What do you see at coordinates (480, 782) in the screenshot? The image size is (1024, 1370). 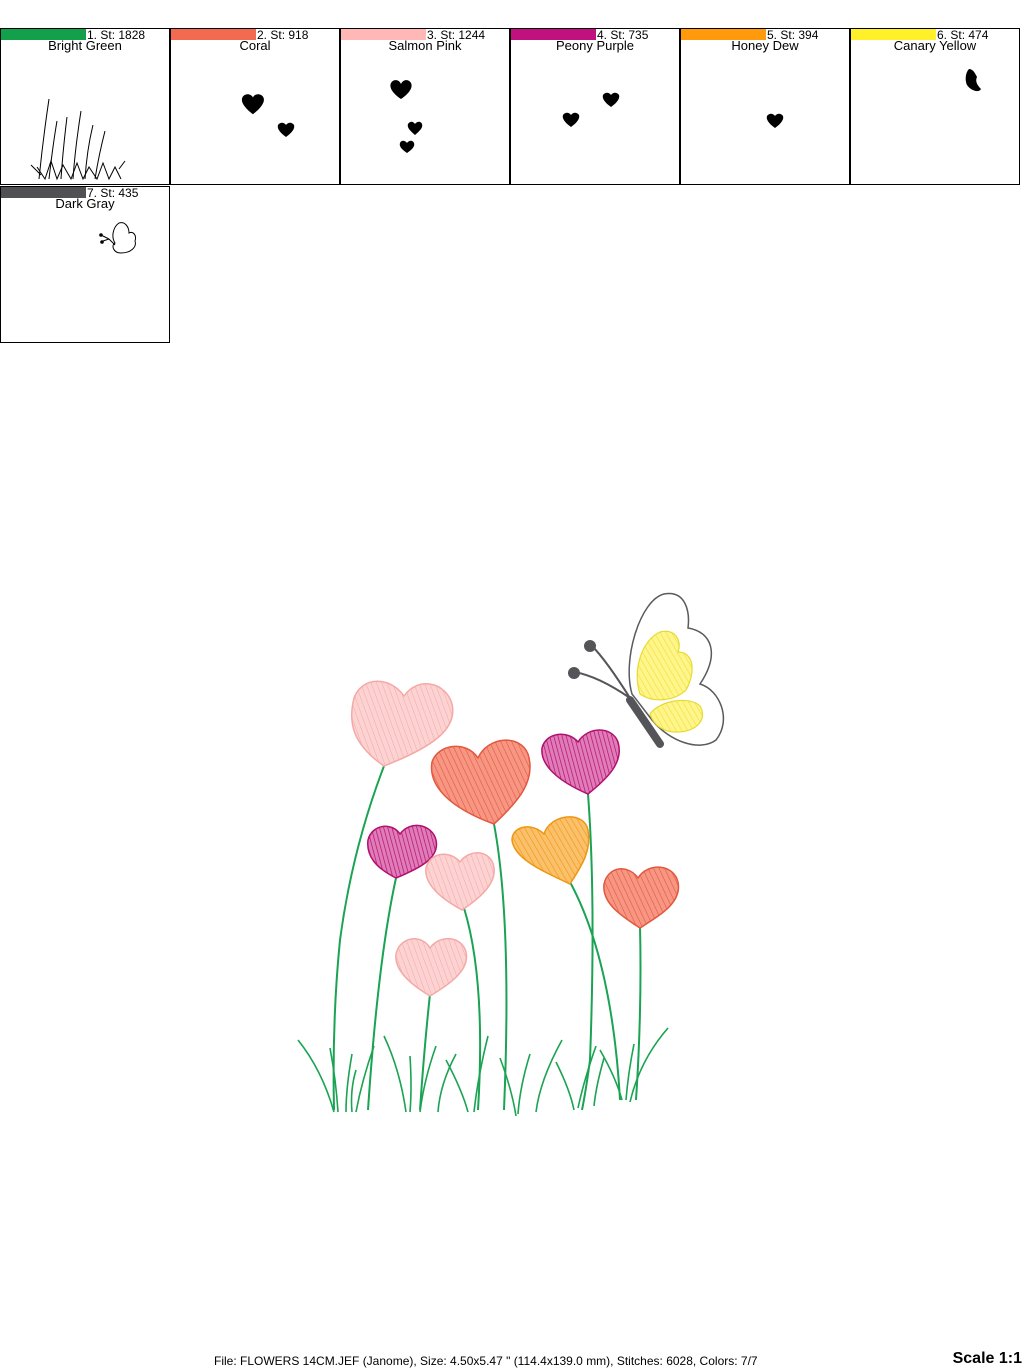 I see `heart-coral-large` at bounding box center [480, 782].